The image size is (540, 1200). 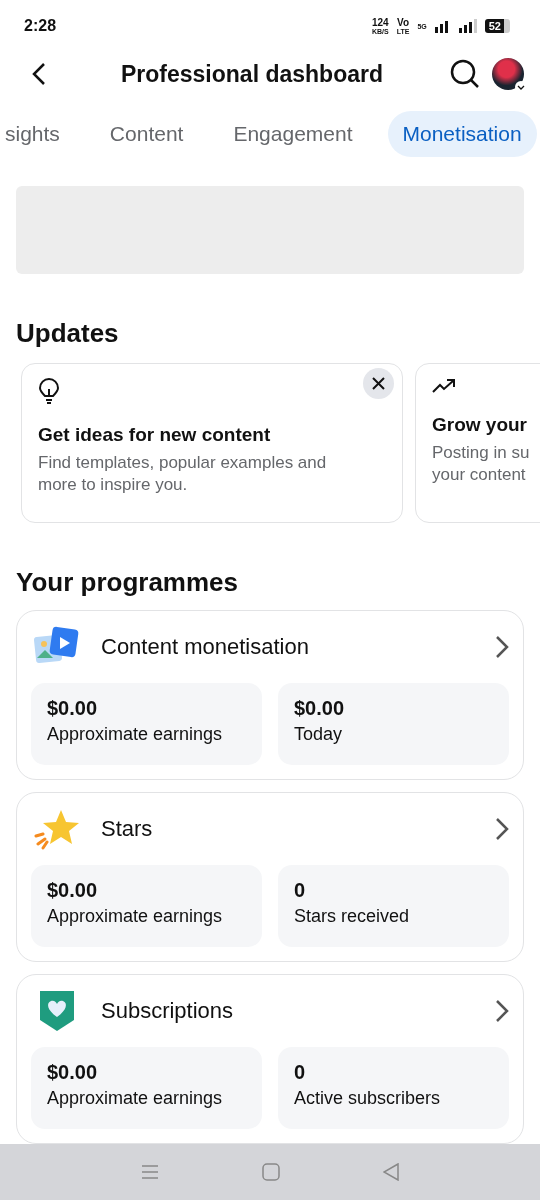 I want to click on stat-label: Stars received, so click(x=352, y=916).